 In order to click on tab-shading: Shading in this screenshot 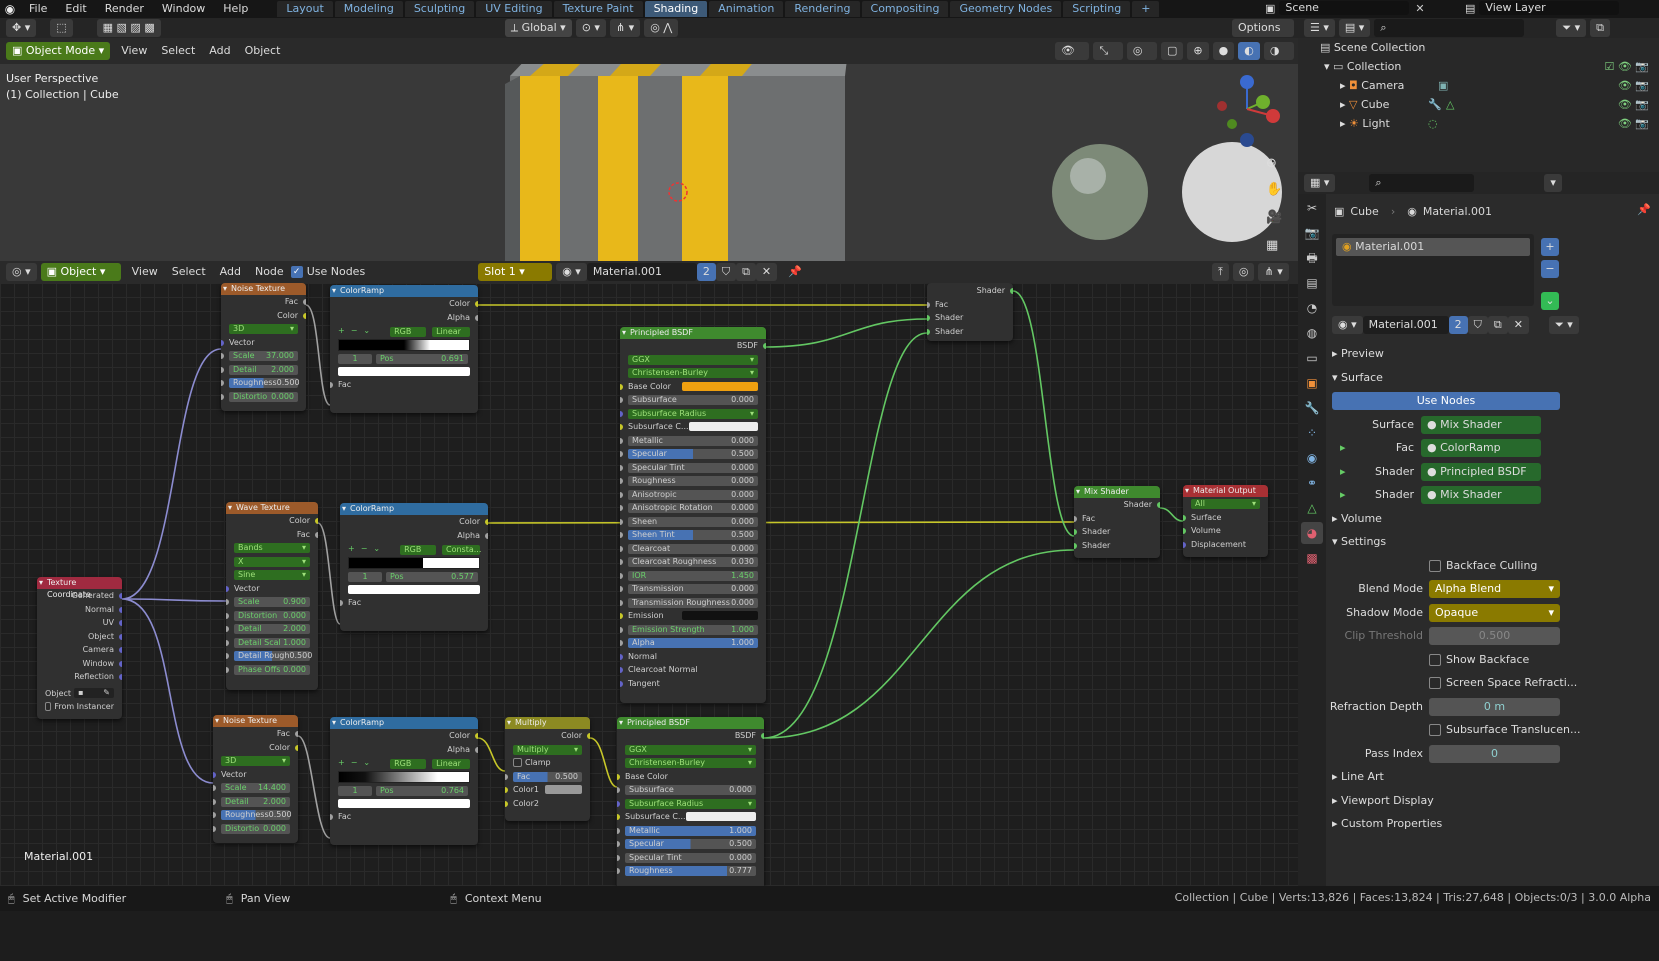, I will do `click(676, 9)`.